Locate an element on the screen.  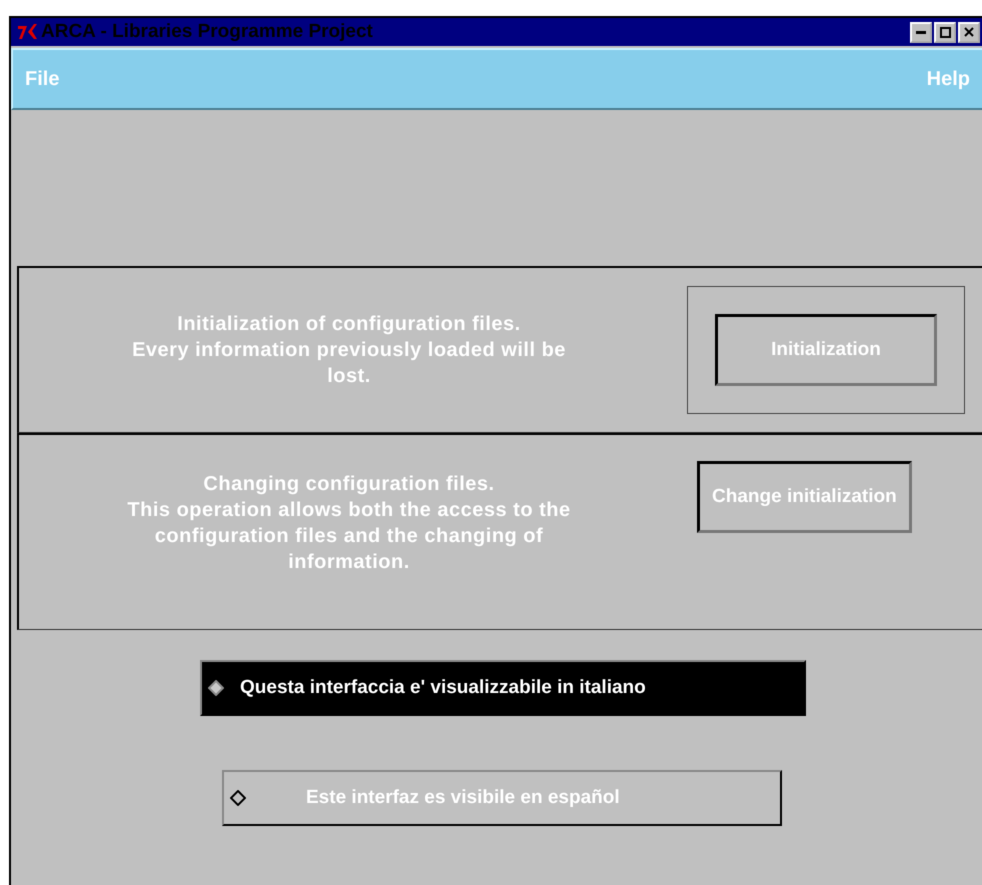
language-radio: Questa interfaccia e' visualizzabile in italiano is located at coordinates (503, 688).